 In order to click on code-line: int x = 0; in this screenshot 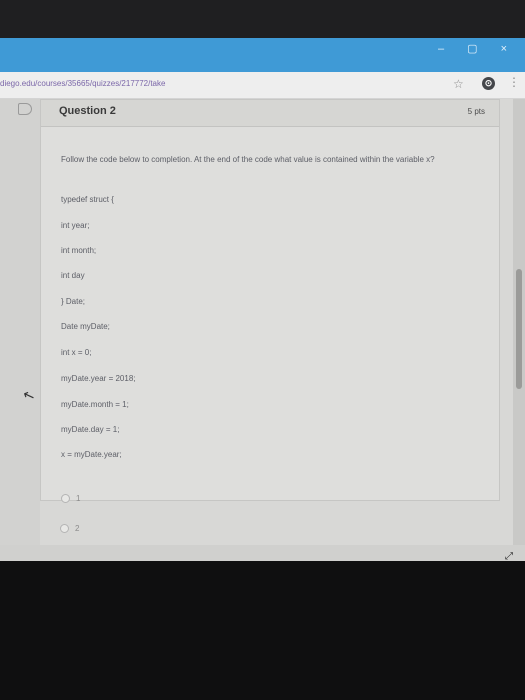, I will do `click(76, 352)`.